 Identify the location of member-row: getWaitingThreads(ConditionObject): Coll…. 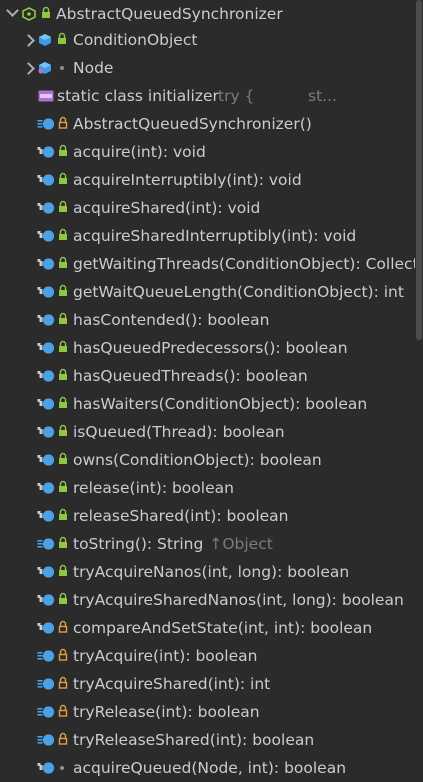
(211, 264).